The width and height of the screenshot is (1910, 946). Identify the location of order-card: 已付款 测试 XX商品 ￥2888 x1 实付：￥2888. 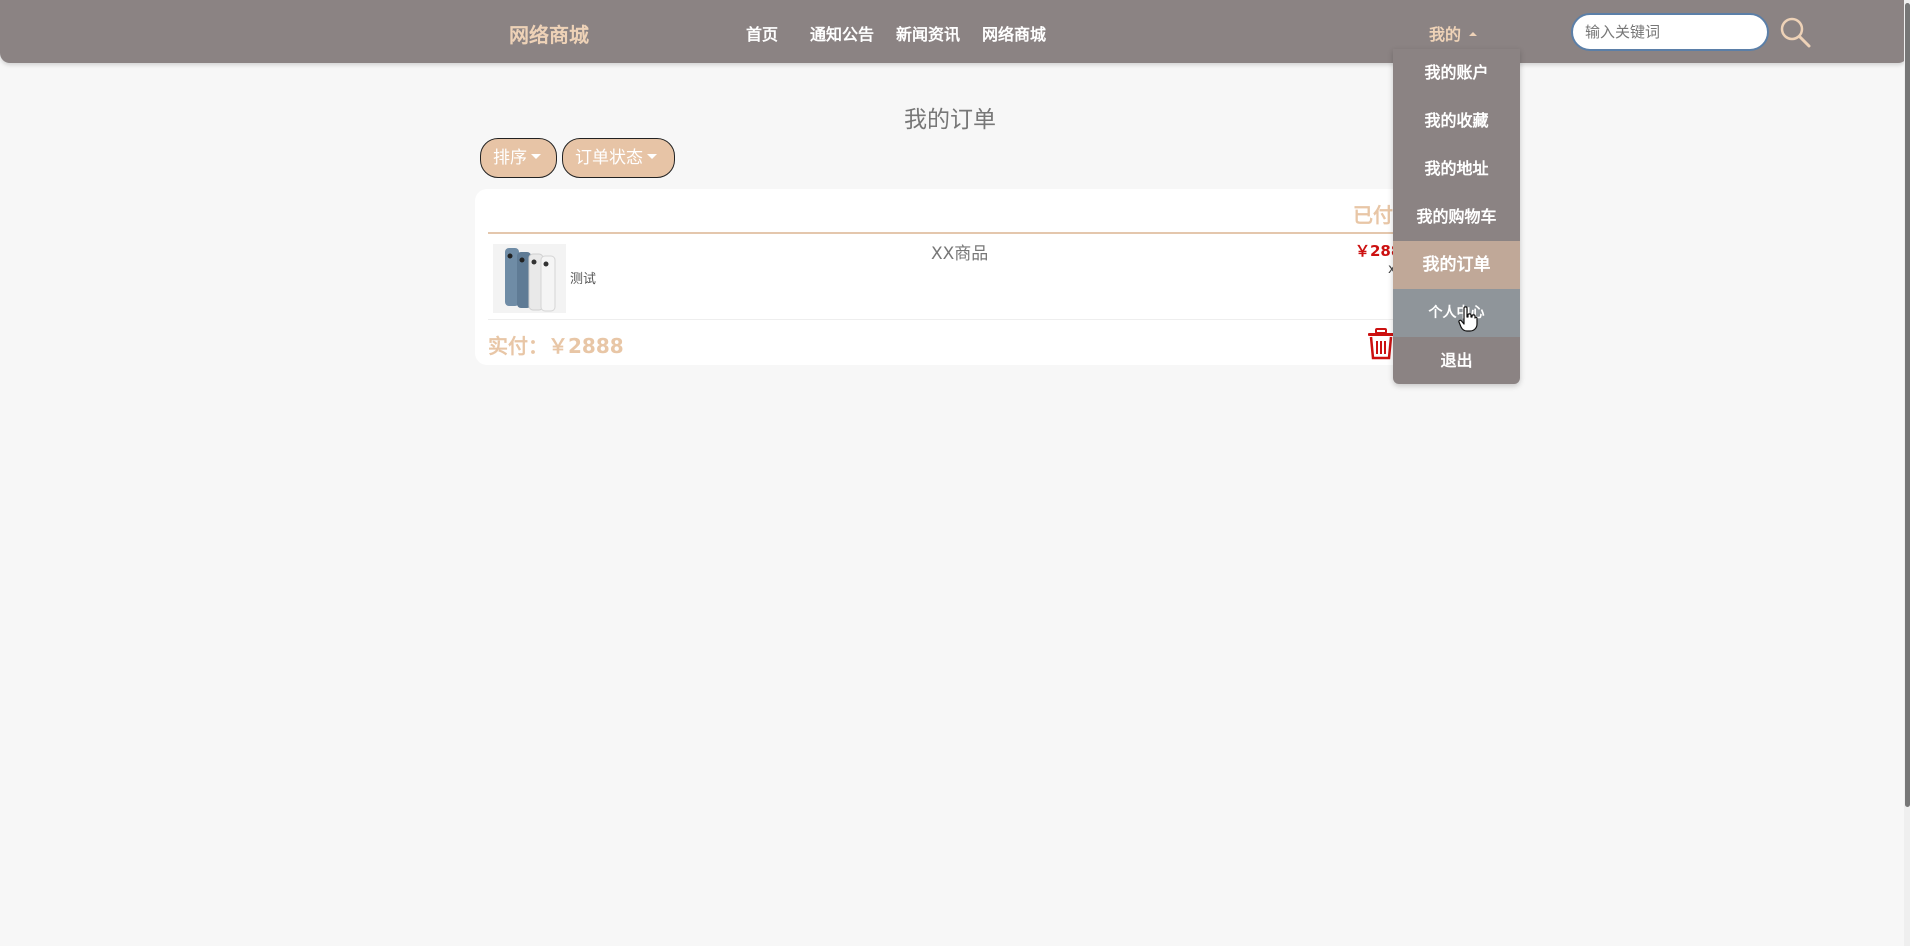
(985, 277).